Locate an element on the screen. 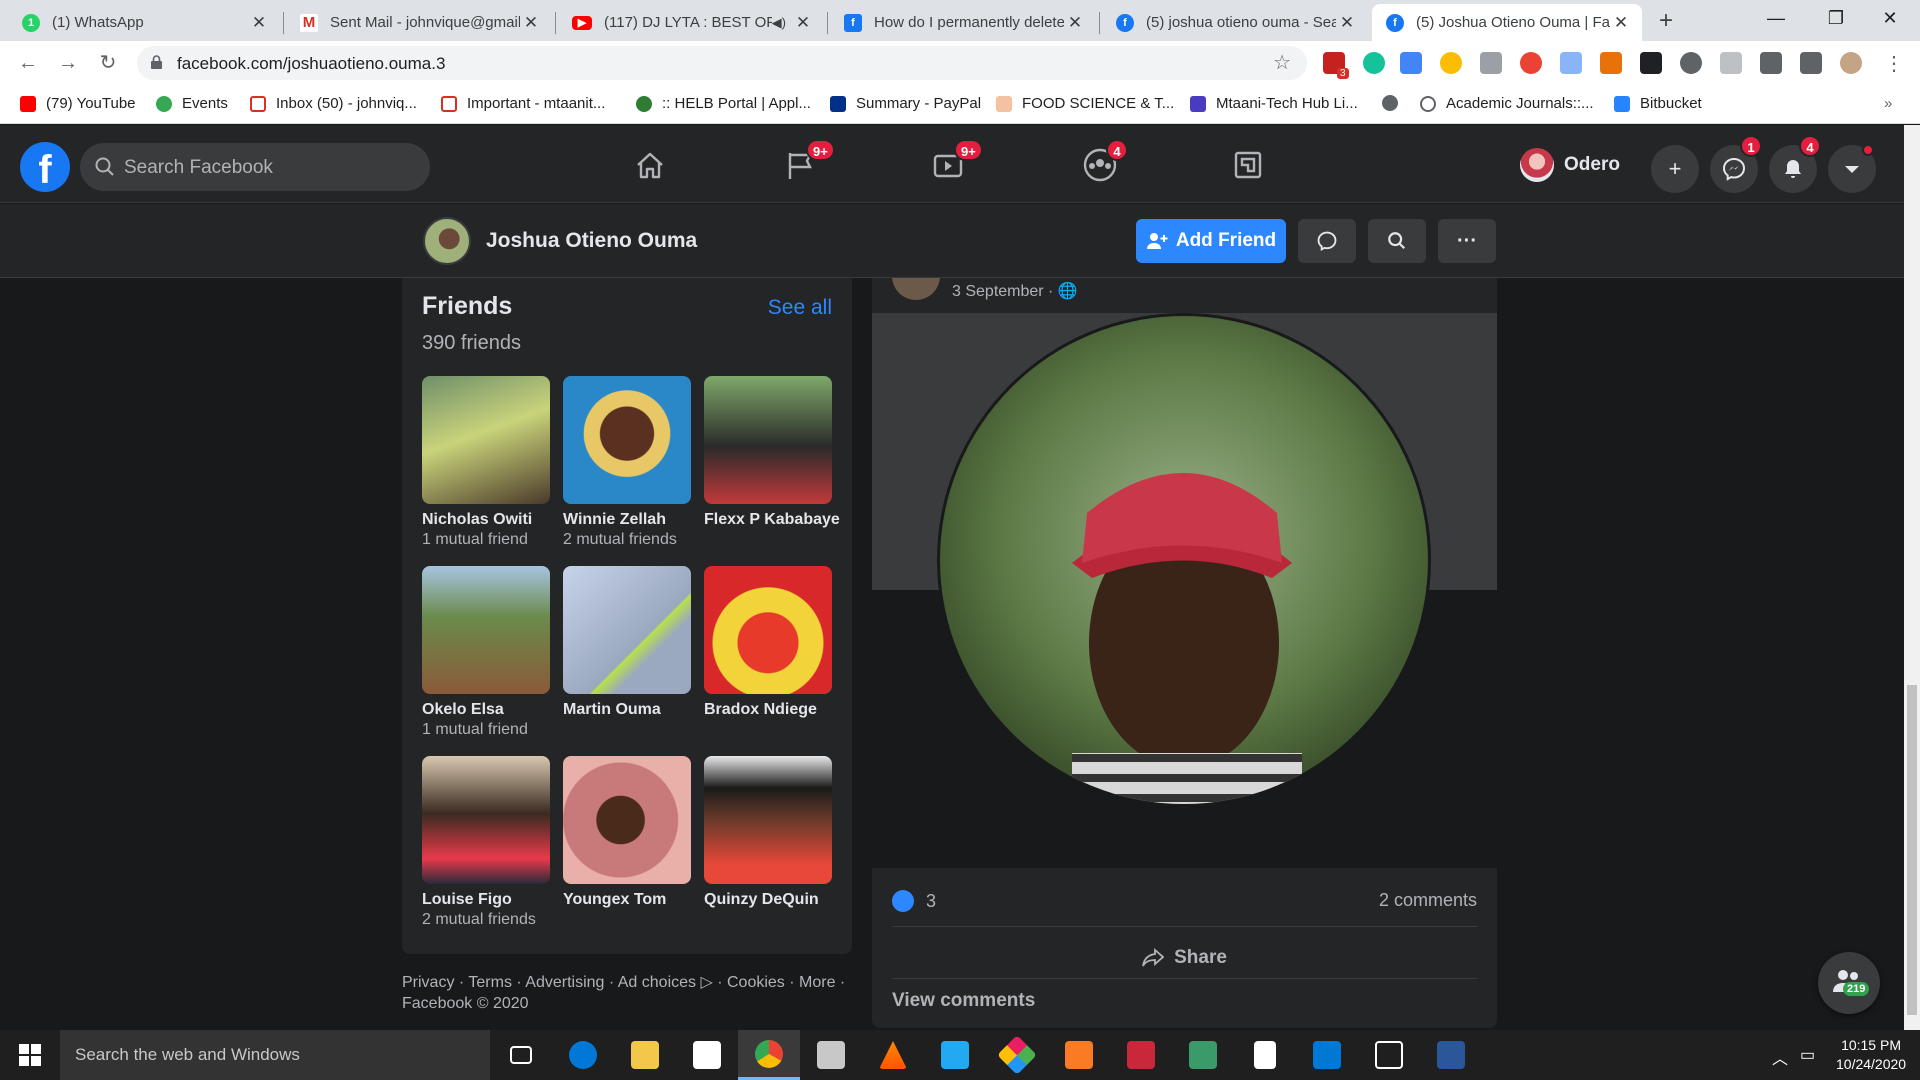 The width and height of the screenshot is (1920, 1080). friend-tile: Quinzy DeQuin is located at coordinates (768, 833).